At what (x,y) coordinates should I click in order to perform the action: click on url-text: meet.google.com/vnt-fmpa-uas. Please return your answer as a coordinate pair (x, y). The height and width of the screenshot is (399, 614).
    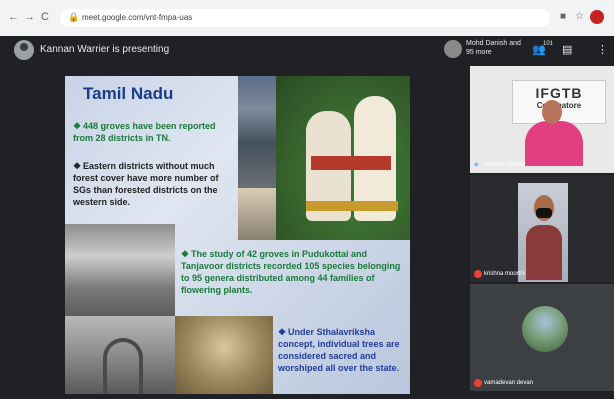
    Looking at the image, I should click on (137, 17).